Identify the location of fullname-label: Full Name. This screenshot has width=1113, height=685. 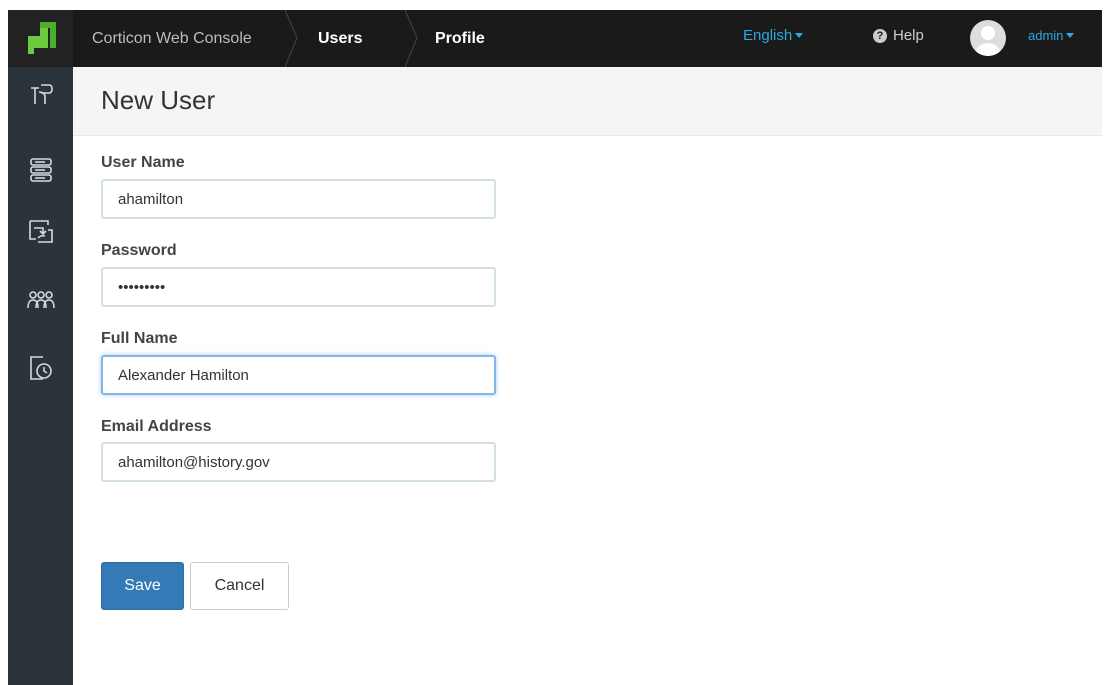
(139, 338).